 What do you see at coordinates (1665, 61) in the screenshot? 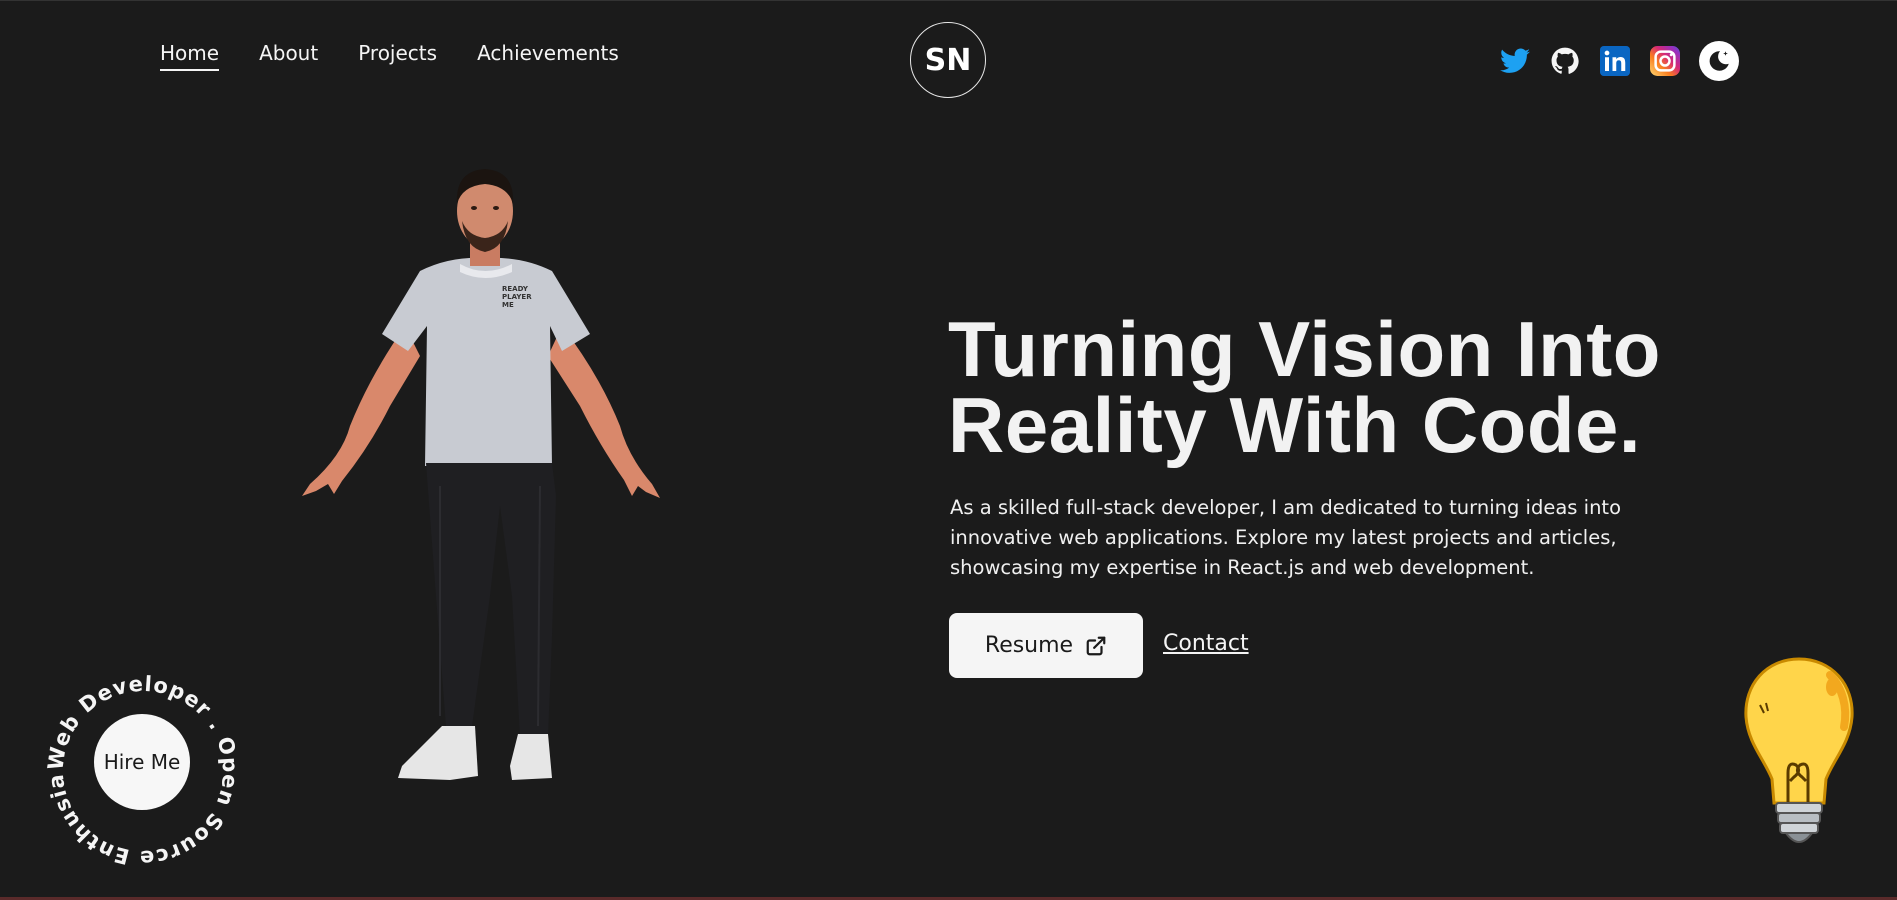
I see `instagram-icon` at bounding box center [1665, 61].